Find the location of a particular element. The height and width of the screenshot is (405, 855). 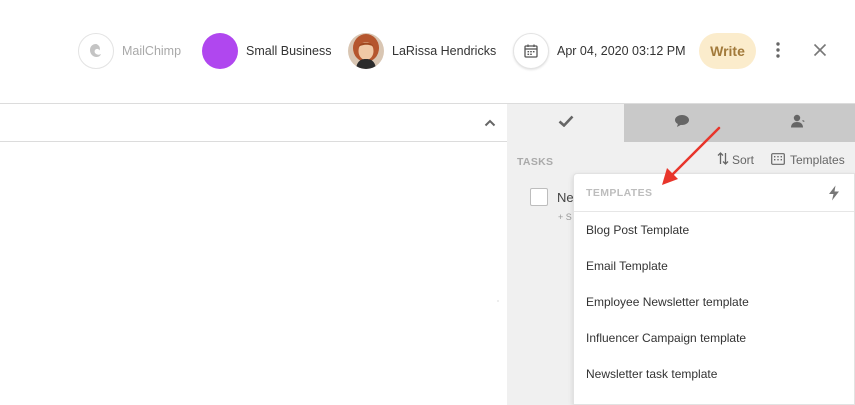

tab-tasks is located at coordinates (565, 123).